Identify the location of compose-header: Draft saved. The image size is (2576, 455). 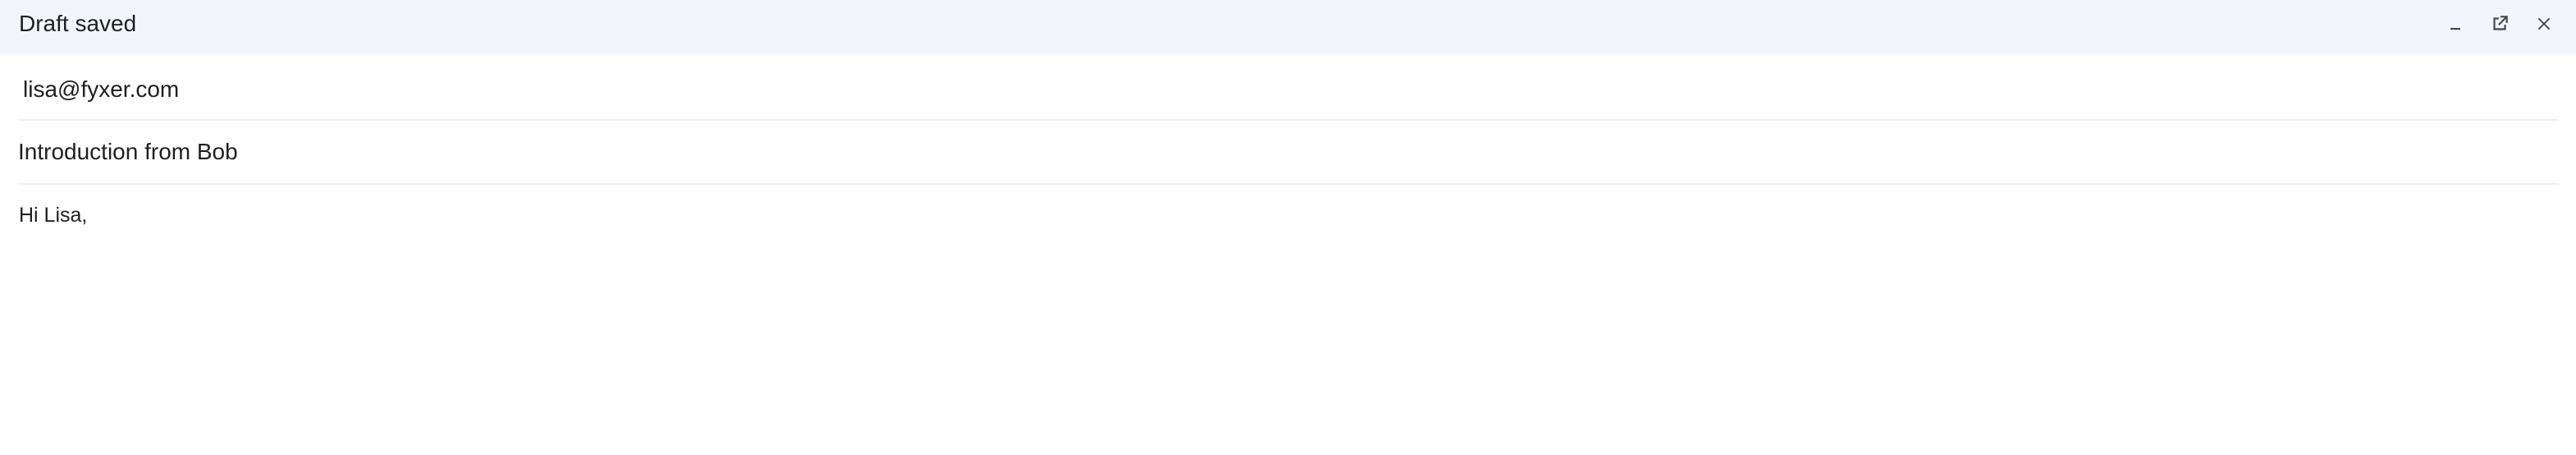
(1288, 27).